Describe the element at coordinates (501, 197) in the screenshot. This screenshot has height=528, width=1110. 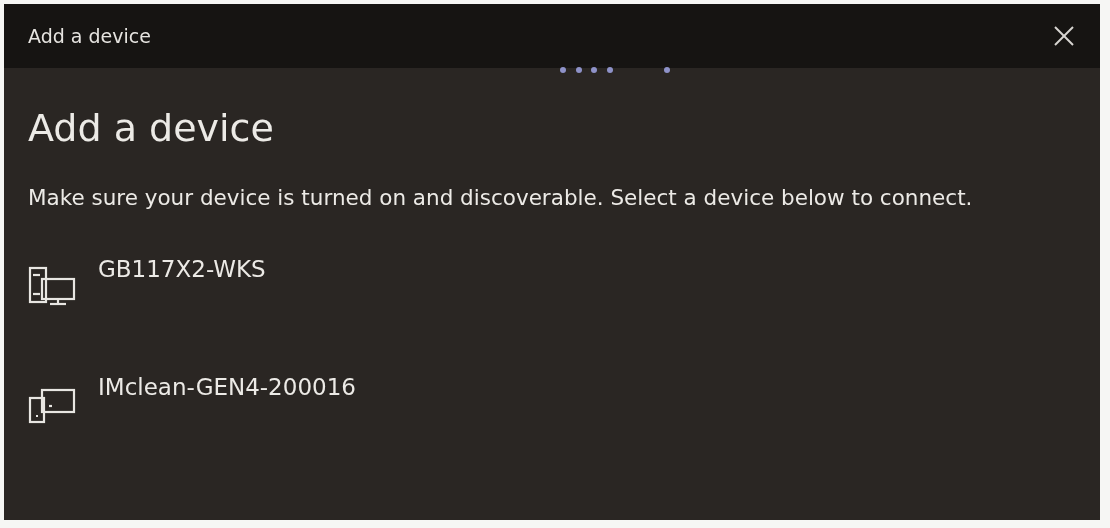
I see `instructions-text: Make sure your device is turned on and discoverable. Select a device below to connect.` at that location.